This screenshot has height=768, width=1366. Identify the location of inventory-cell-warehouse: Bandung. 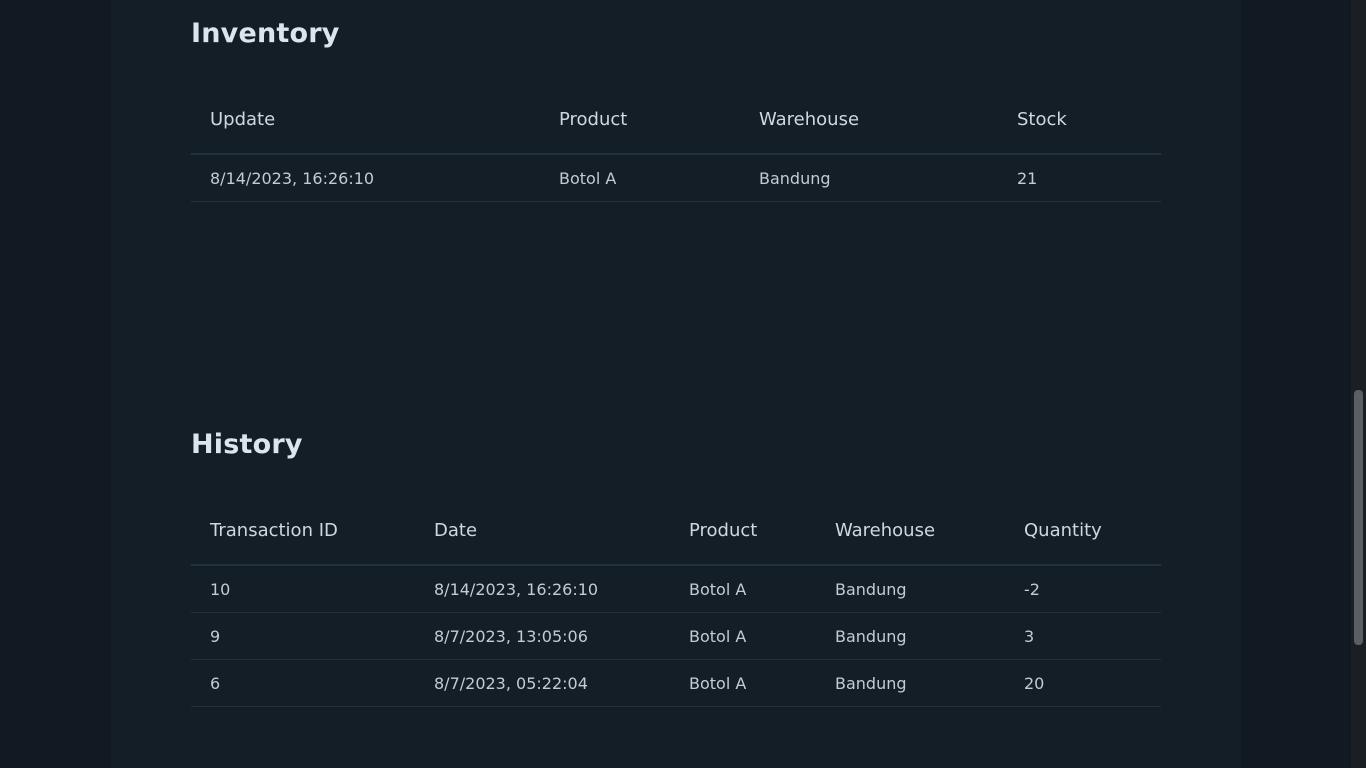
(869, 178).